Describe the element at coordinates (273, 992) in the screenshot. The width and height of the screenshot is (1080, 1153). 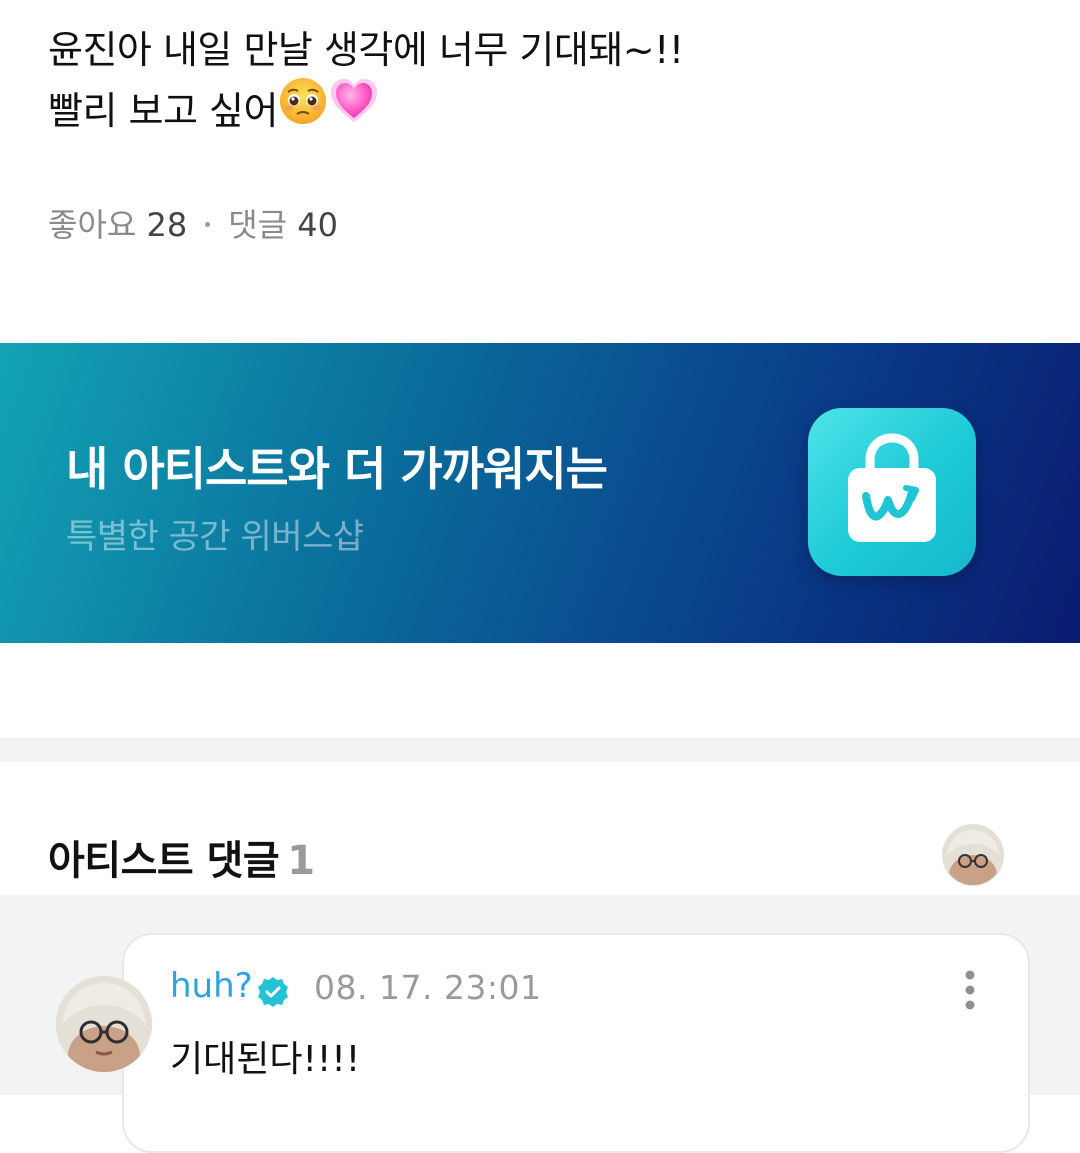
I see `verified-badge-icon` at that location.